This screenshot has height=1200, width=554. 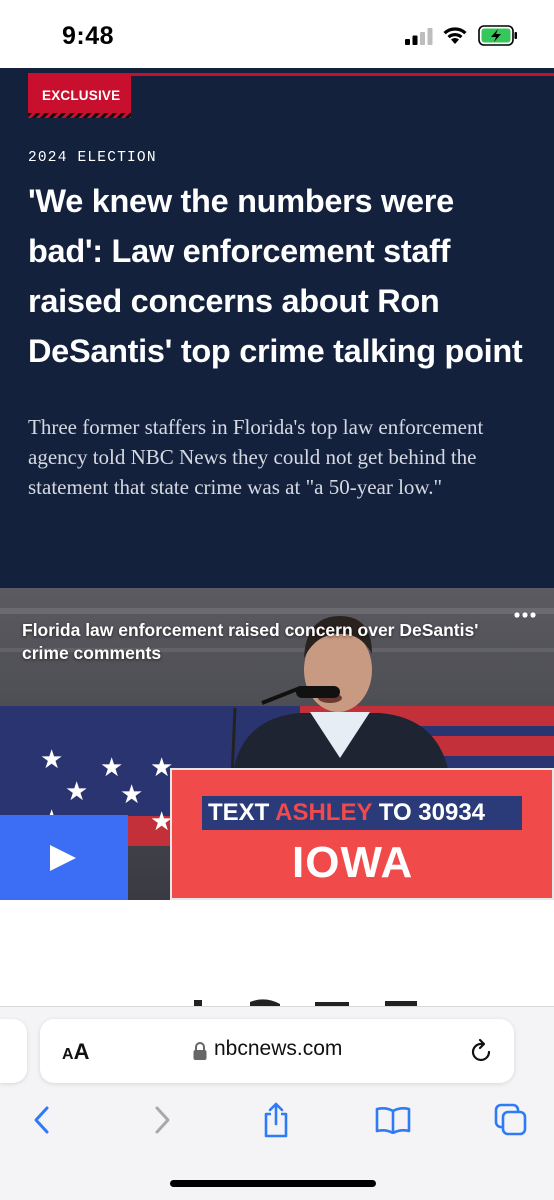 What do you see at coordinates (277, 34) in the screenshot?
I see `status-bar: 9:48` at bounding box center [277, 34].